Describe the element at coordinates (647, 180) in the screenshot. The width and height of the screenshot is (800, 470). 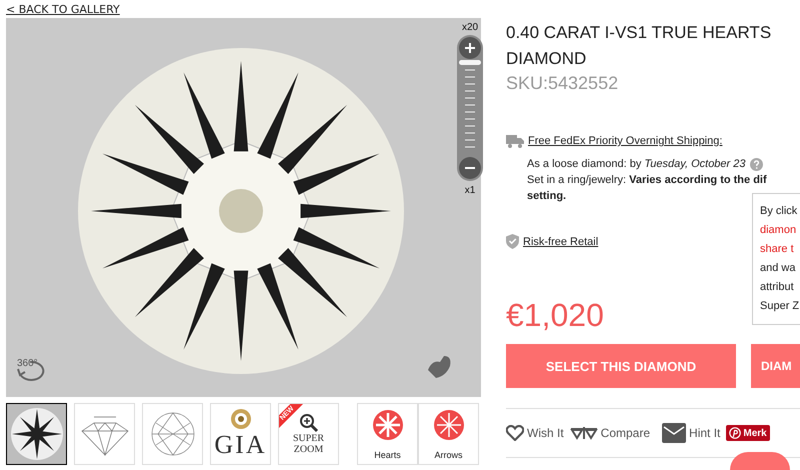
I see `delivery-text: Set in a ring/jewelry: Varies according to the dif` at that location.